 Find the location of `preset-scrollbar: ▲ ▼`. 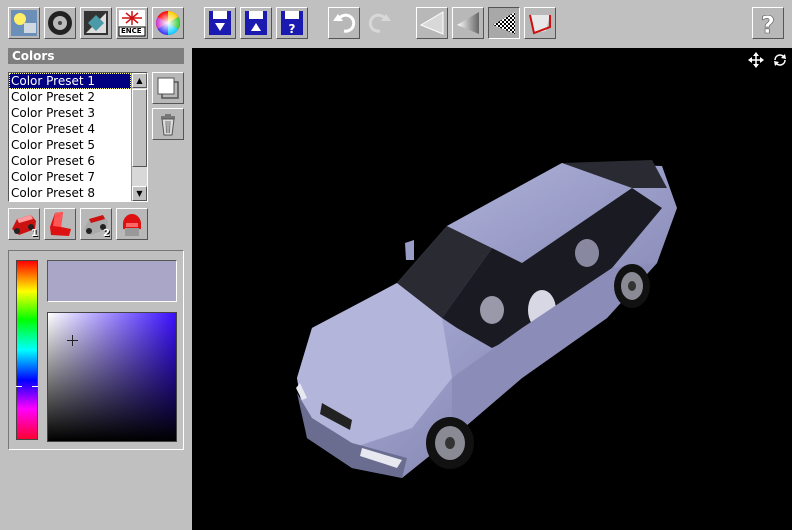

preset-scrollbar: ▲ ▼ is located at coordinates (139, 137).